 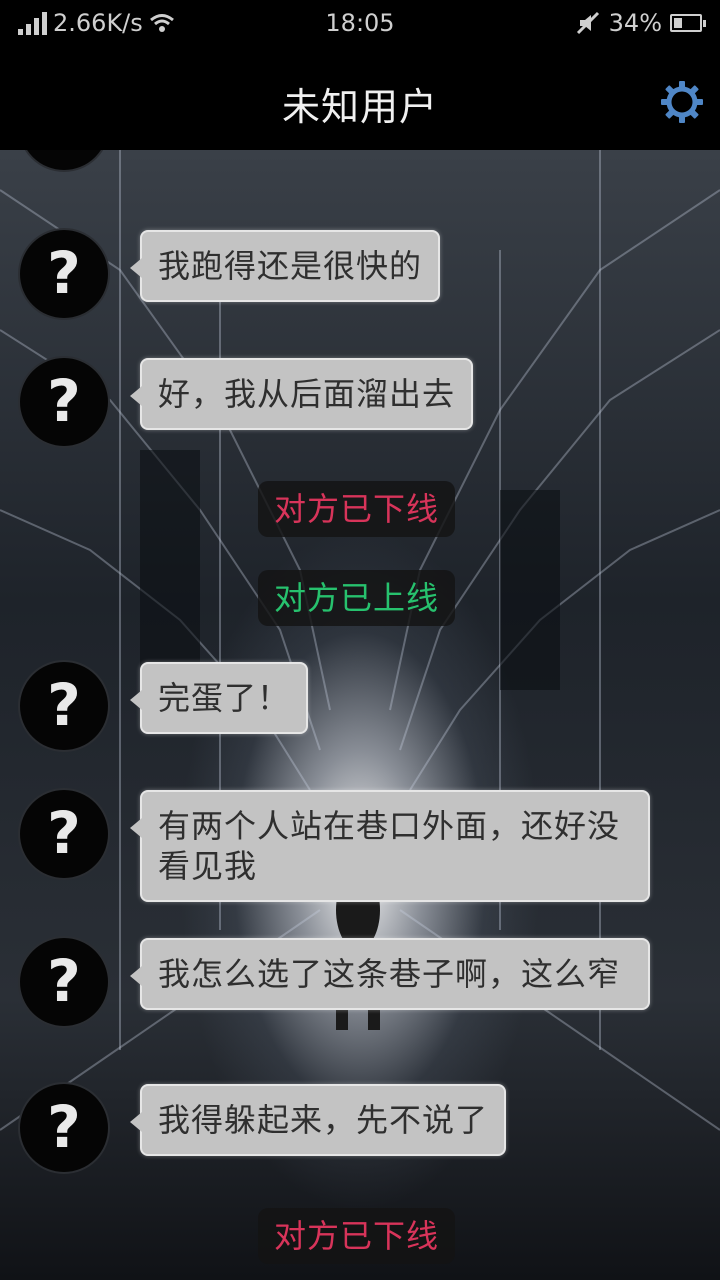 I want to click on status-right: 34%, so click(x=640, y=23).